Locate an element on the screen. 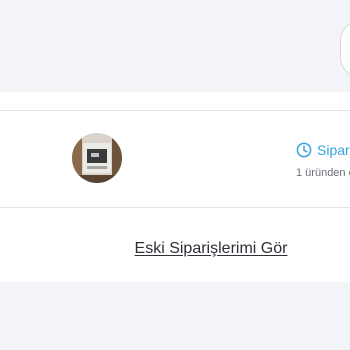 The width and height of the screenshot is (350, 350). top-action-button is located at coordinates (345, 49).